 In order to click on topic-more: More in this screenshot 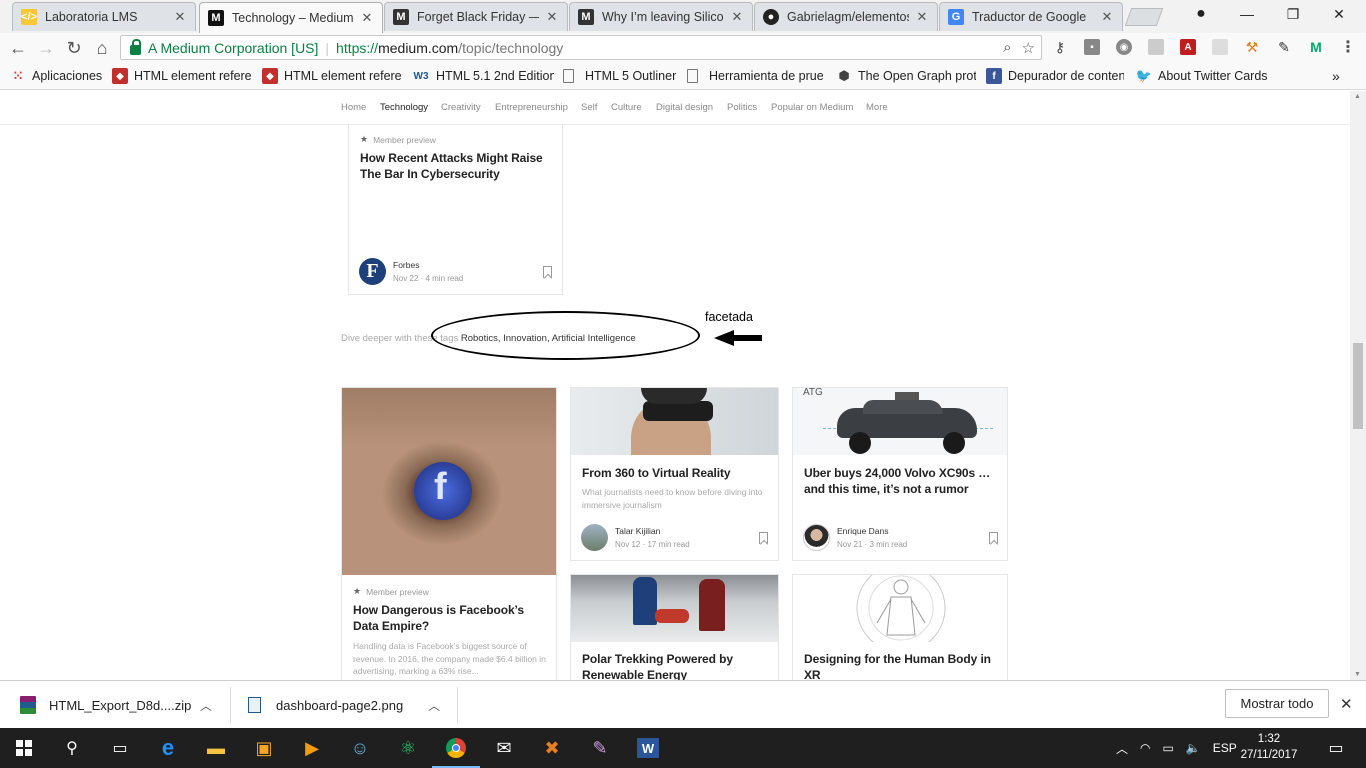, I will do `click(877, 107)`.